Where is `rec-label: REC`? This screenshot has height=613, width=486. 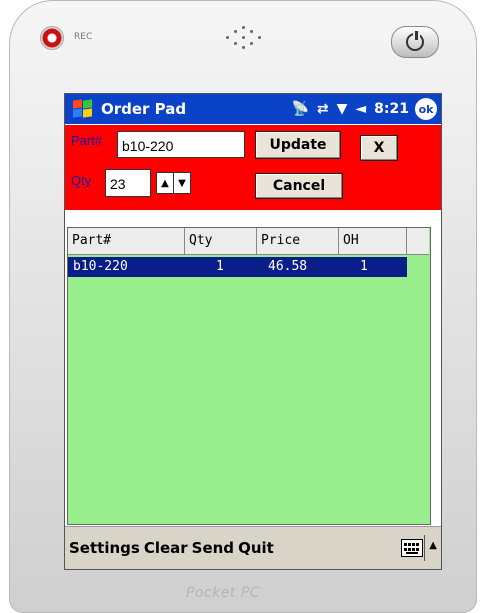 rec-label: REC is located at coordinates (83, 37).